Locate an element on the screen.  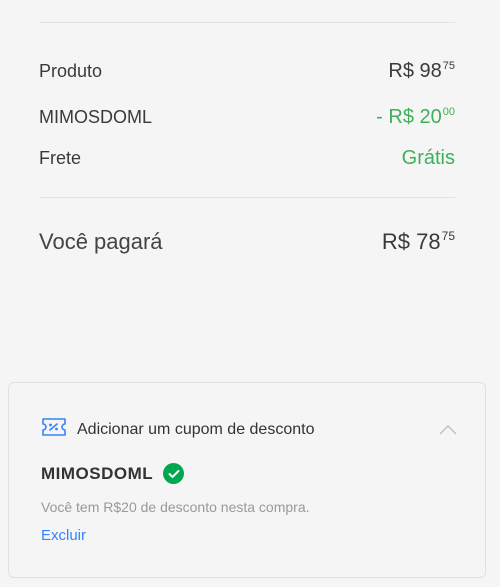
shipping-label: Frete is located at coordinates (60, 158).